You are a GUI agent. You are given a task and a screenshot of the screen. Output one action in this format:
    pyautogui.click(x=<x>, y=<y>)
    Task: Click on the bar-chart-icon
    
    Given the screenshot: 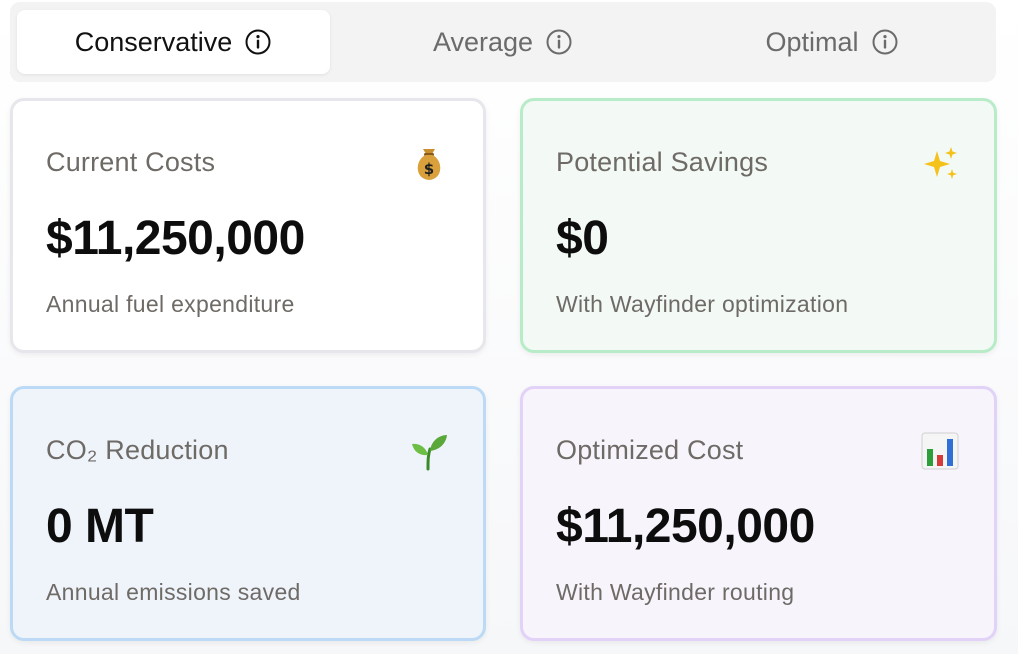 What is the action you would take?
    pyautogui.click(x=940, y=451)
    